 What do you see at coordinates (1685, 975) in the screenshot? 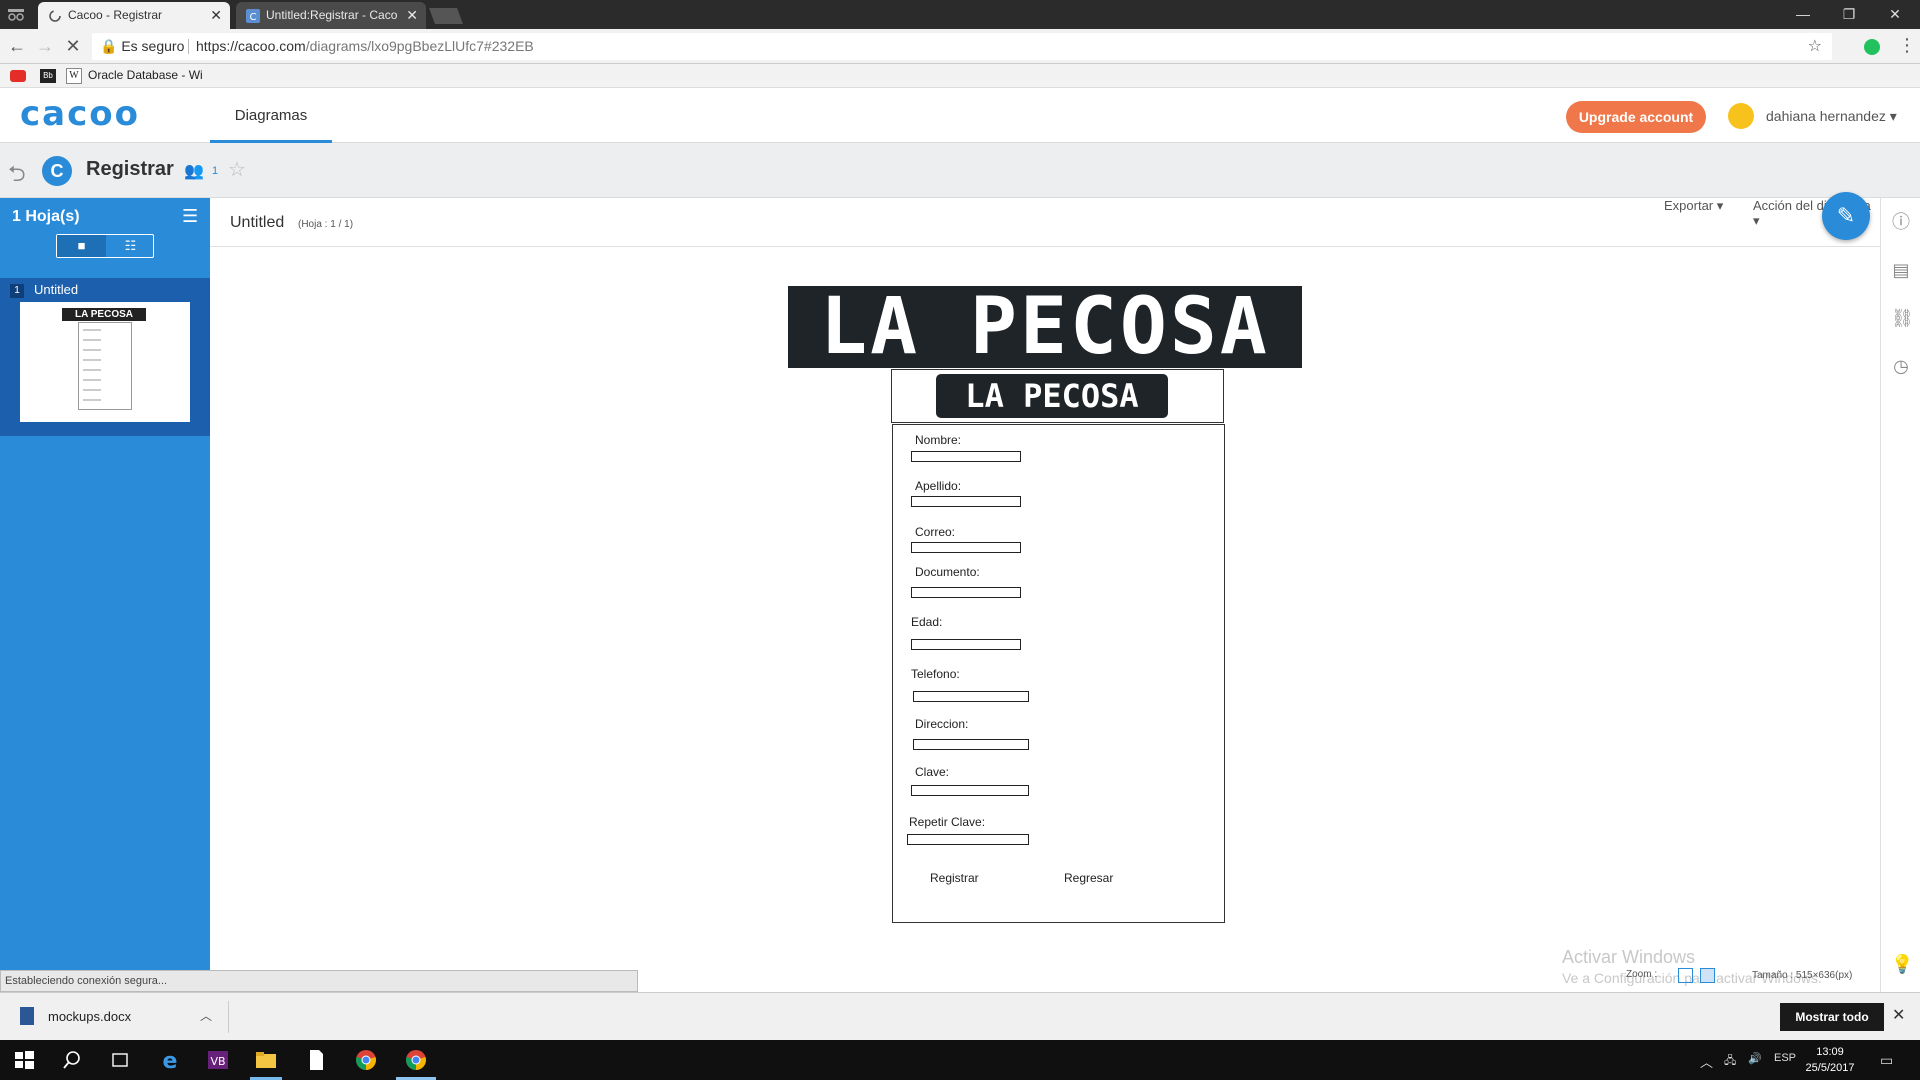
I see `zoom-fit-icon` at bounding box center [1685, 975].